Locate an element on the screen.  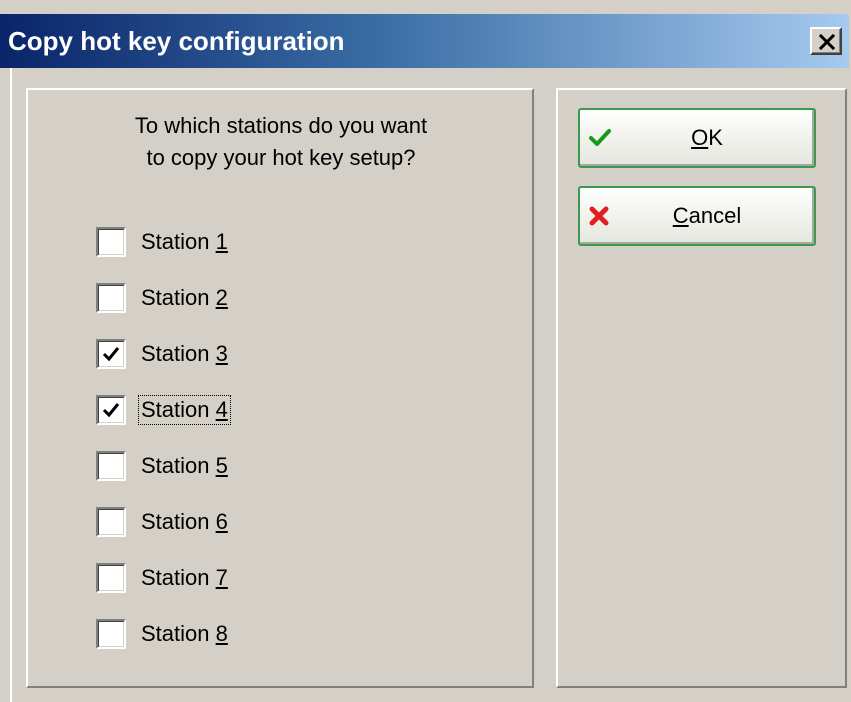
close-icon is located at coordinates (827, 42).